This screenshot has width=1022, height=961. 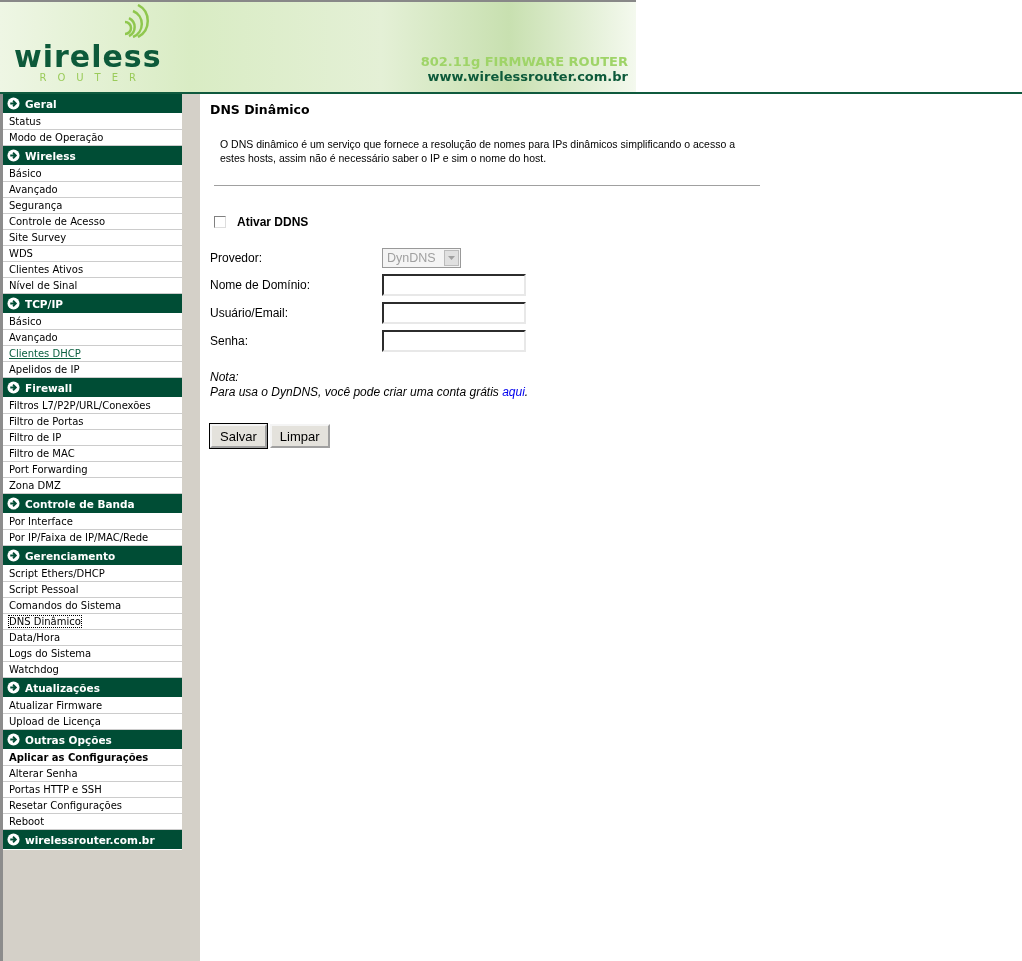 I want to click on field-label: Senha:, so click(x=229, y=341).